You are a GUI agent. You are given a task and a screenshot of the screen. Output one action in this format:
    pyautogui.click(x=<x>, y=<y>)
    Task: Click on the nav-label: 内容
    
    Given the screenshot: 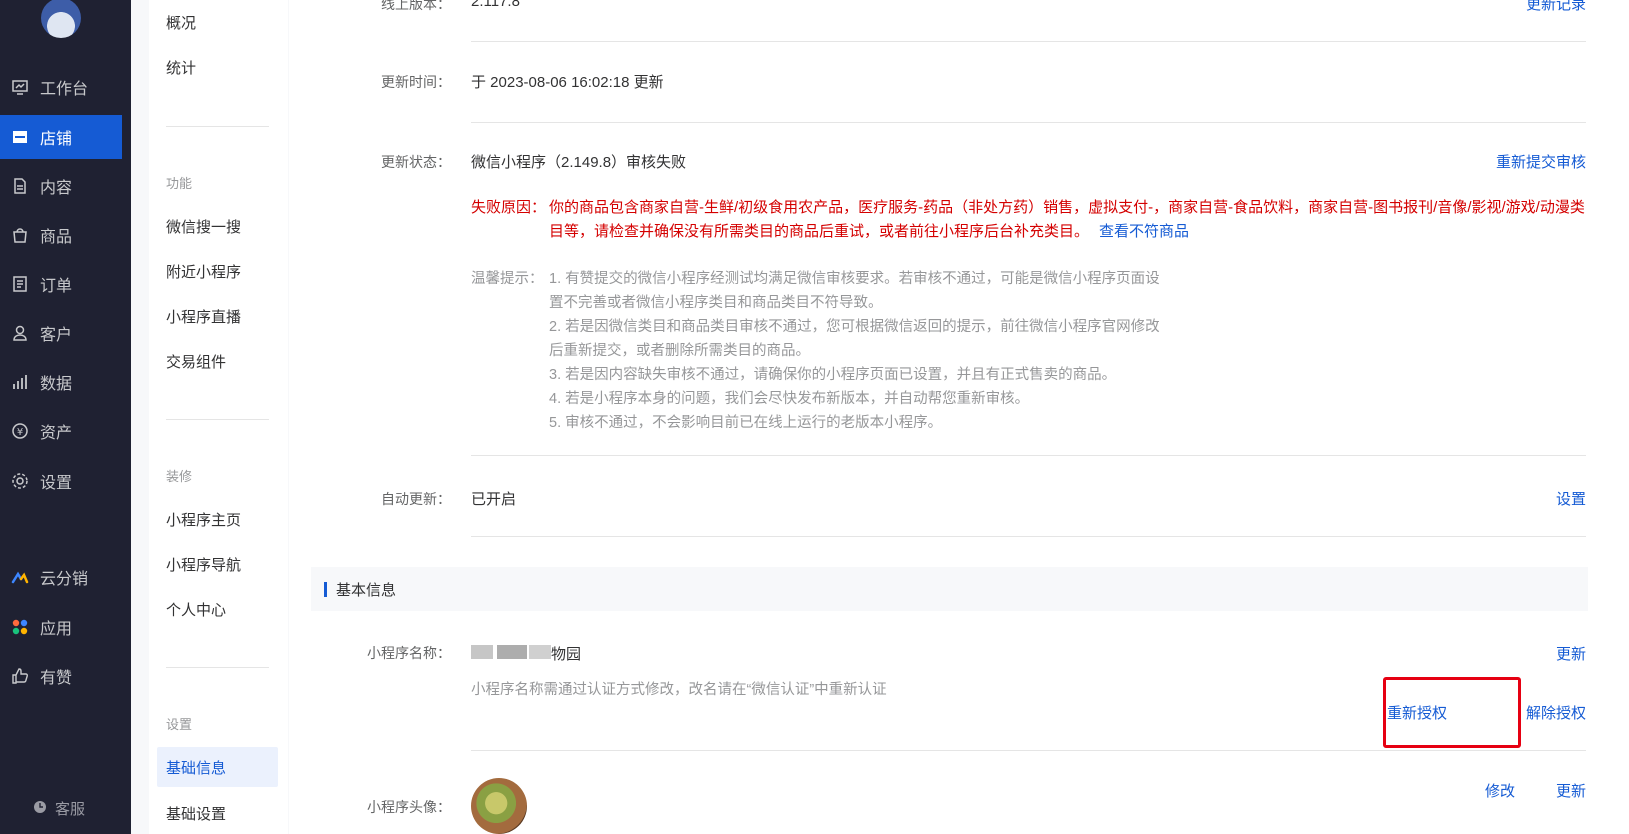 What is the action you would take?
    pyautogui.click(x=56, y=188)
    